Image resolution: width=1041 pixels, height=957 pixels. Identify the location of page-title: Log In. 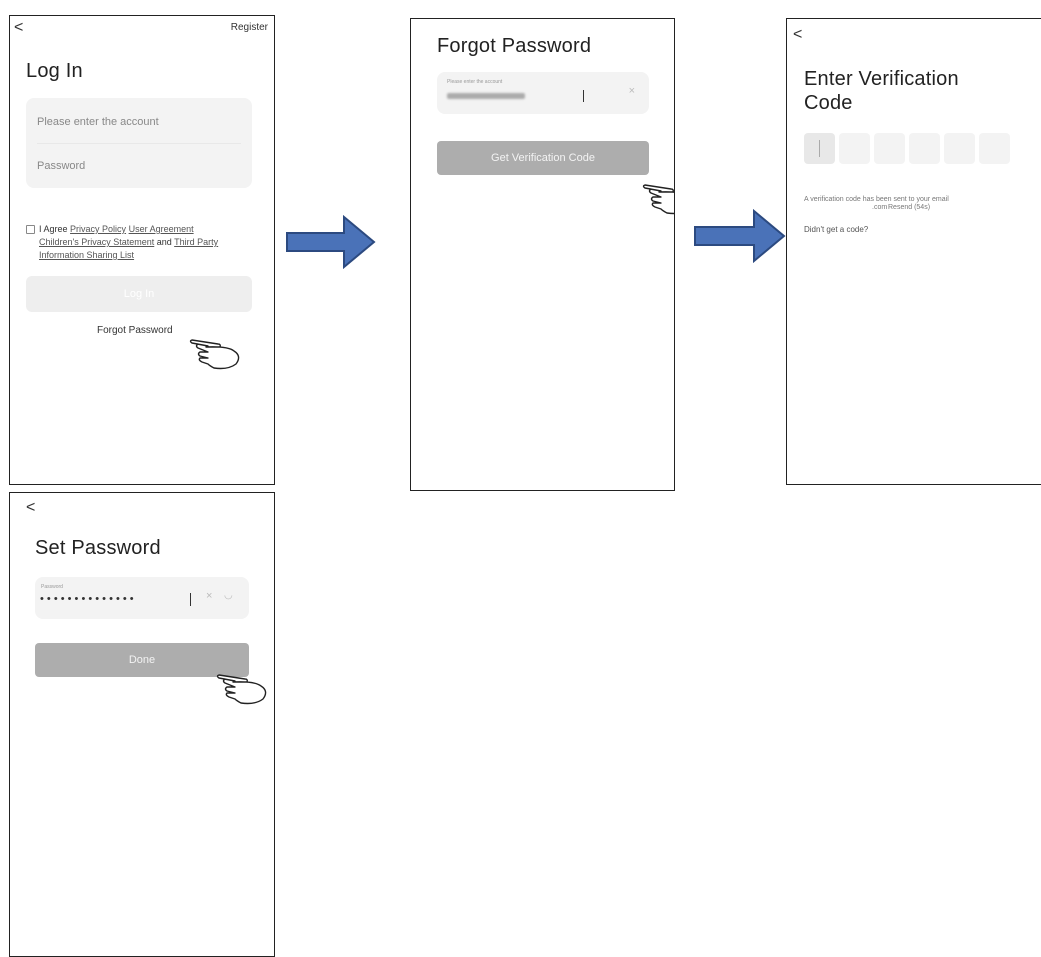
(54, 71).